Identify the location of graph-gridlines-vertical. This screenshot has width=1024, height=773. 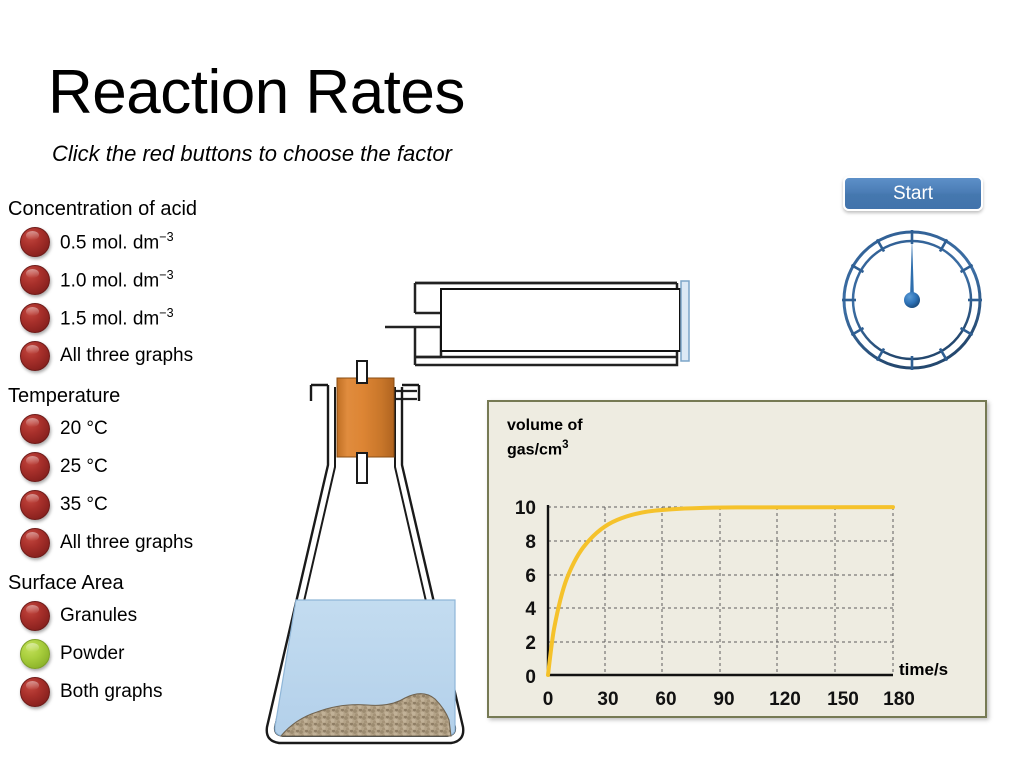
(749, 591).